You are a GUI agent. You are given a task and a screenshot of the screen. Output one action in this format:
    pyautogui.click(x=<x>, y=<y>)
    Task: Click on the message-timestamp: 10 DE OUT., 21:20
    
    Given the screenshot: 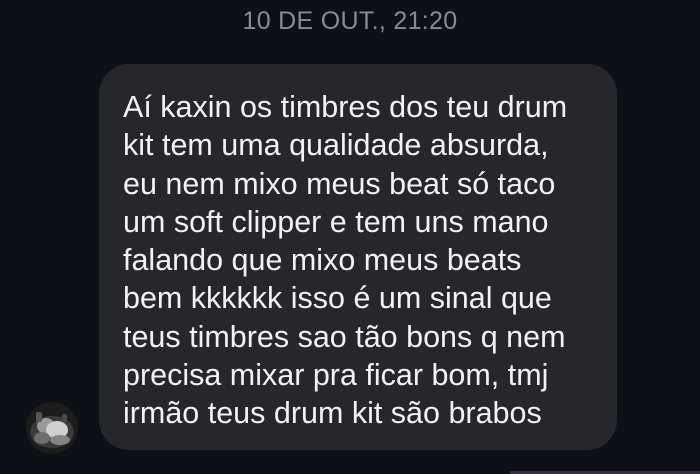 What is the action you would take?
    pyautogui.click(x=350, y=21)
    